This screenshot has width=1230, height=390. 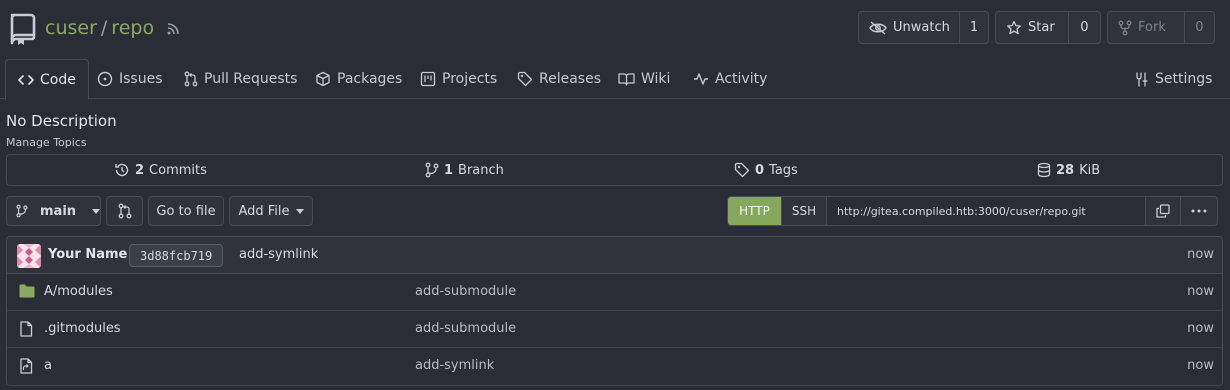 What do you see at coordinates (132, 28) in the screenshot?
I see `repo-name-link: repo` at bounding box center [132, 28].